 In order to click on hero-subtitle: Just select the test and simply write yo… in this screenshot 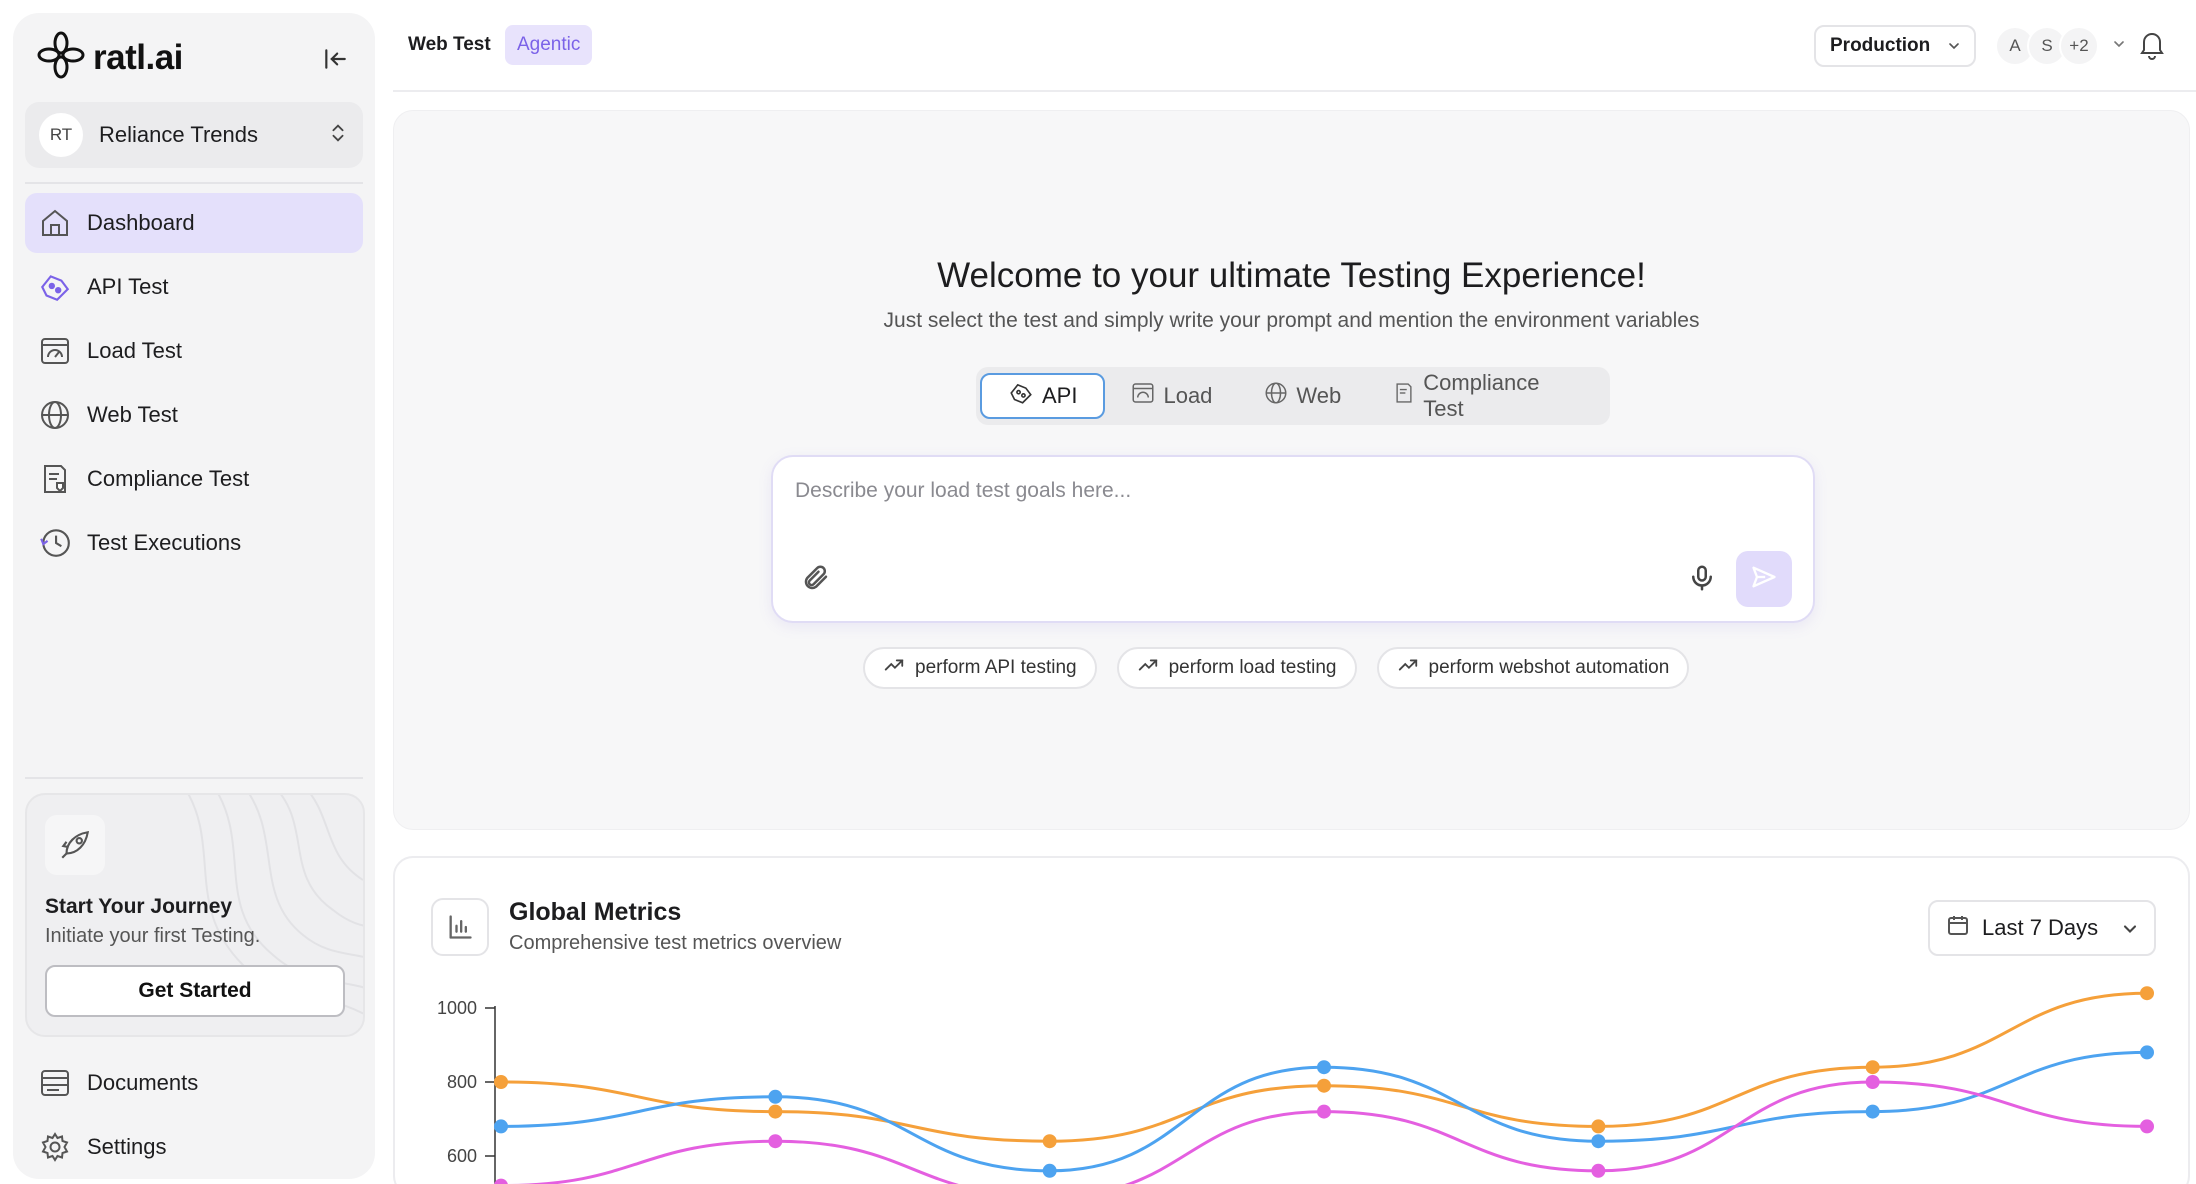, I will do `click(1291, 320)`.